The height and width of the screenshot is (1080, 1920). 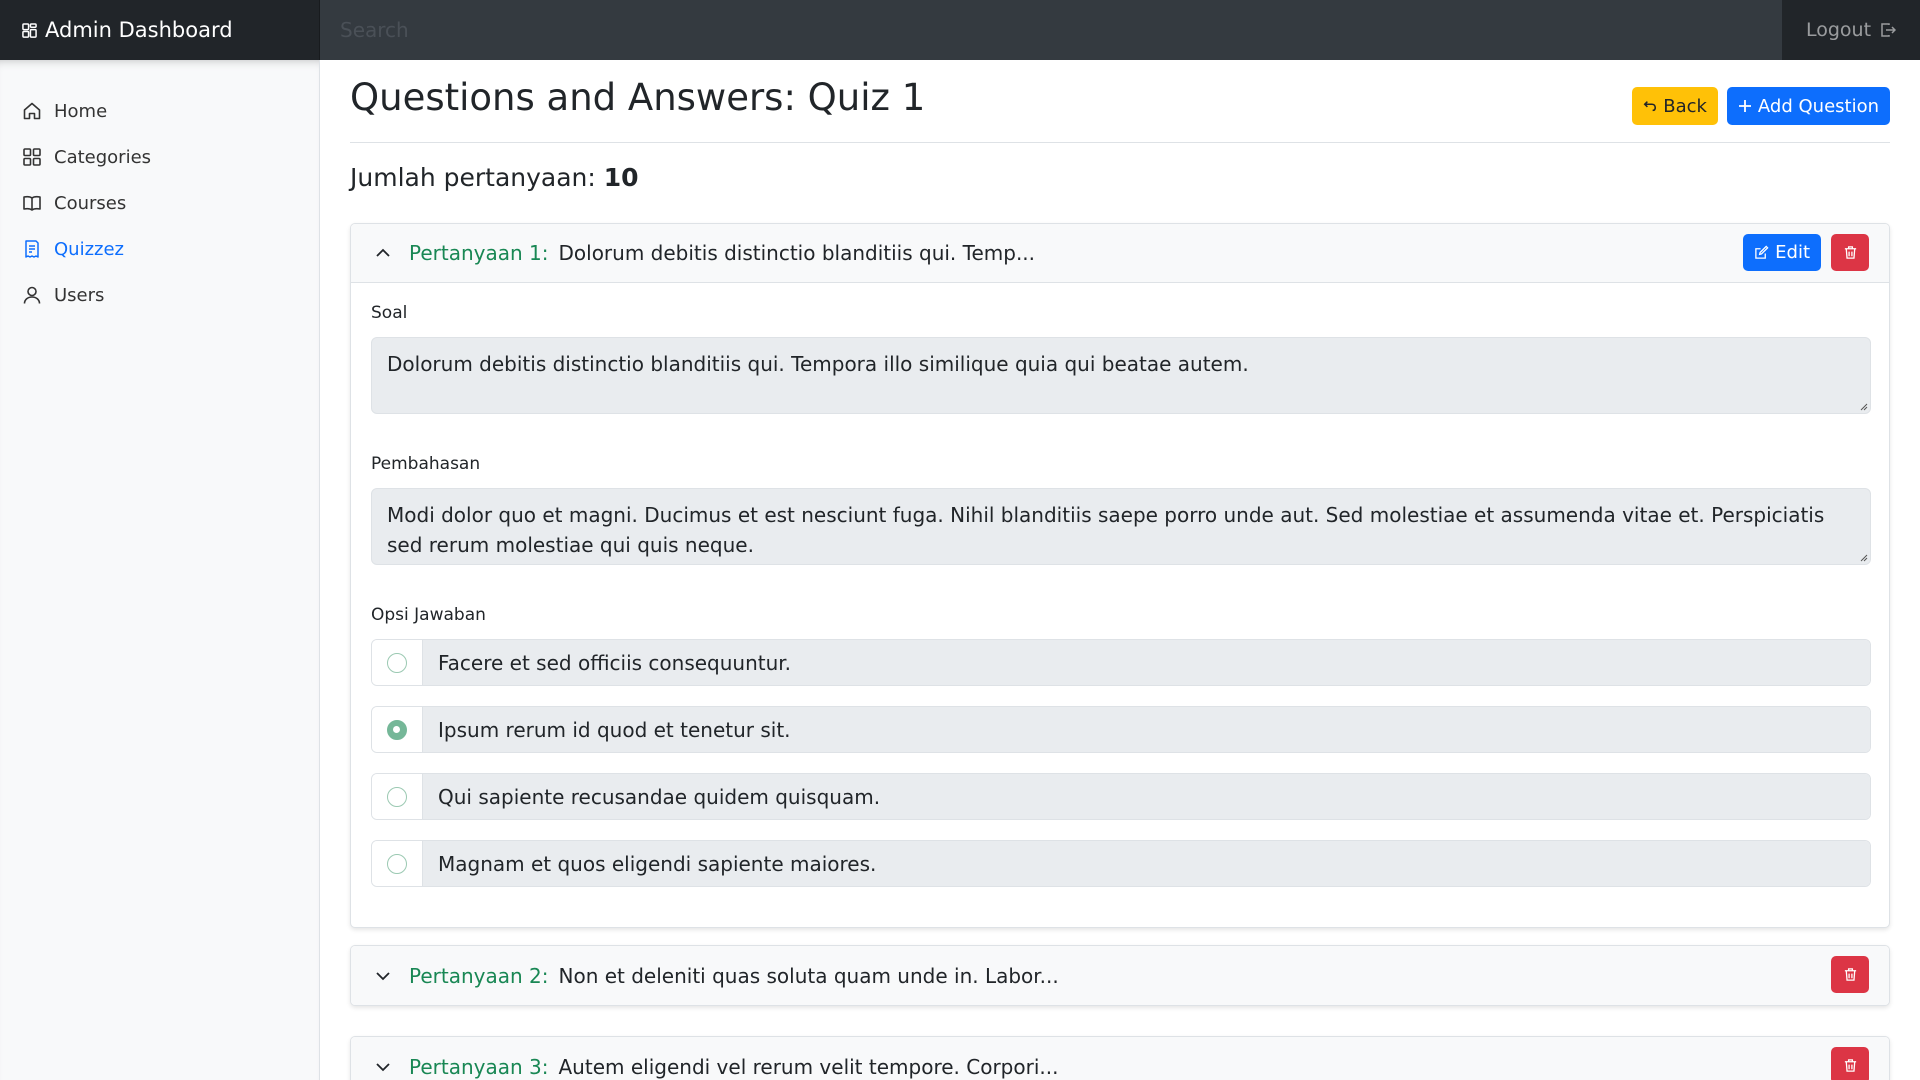 What do you see at coordinates (479, 1066) in the screenshot?
I see `question-label: Pertanyaan 3:` at bounding box center [479, 1066].